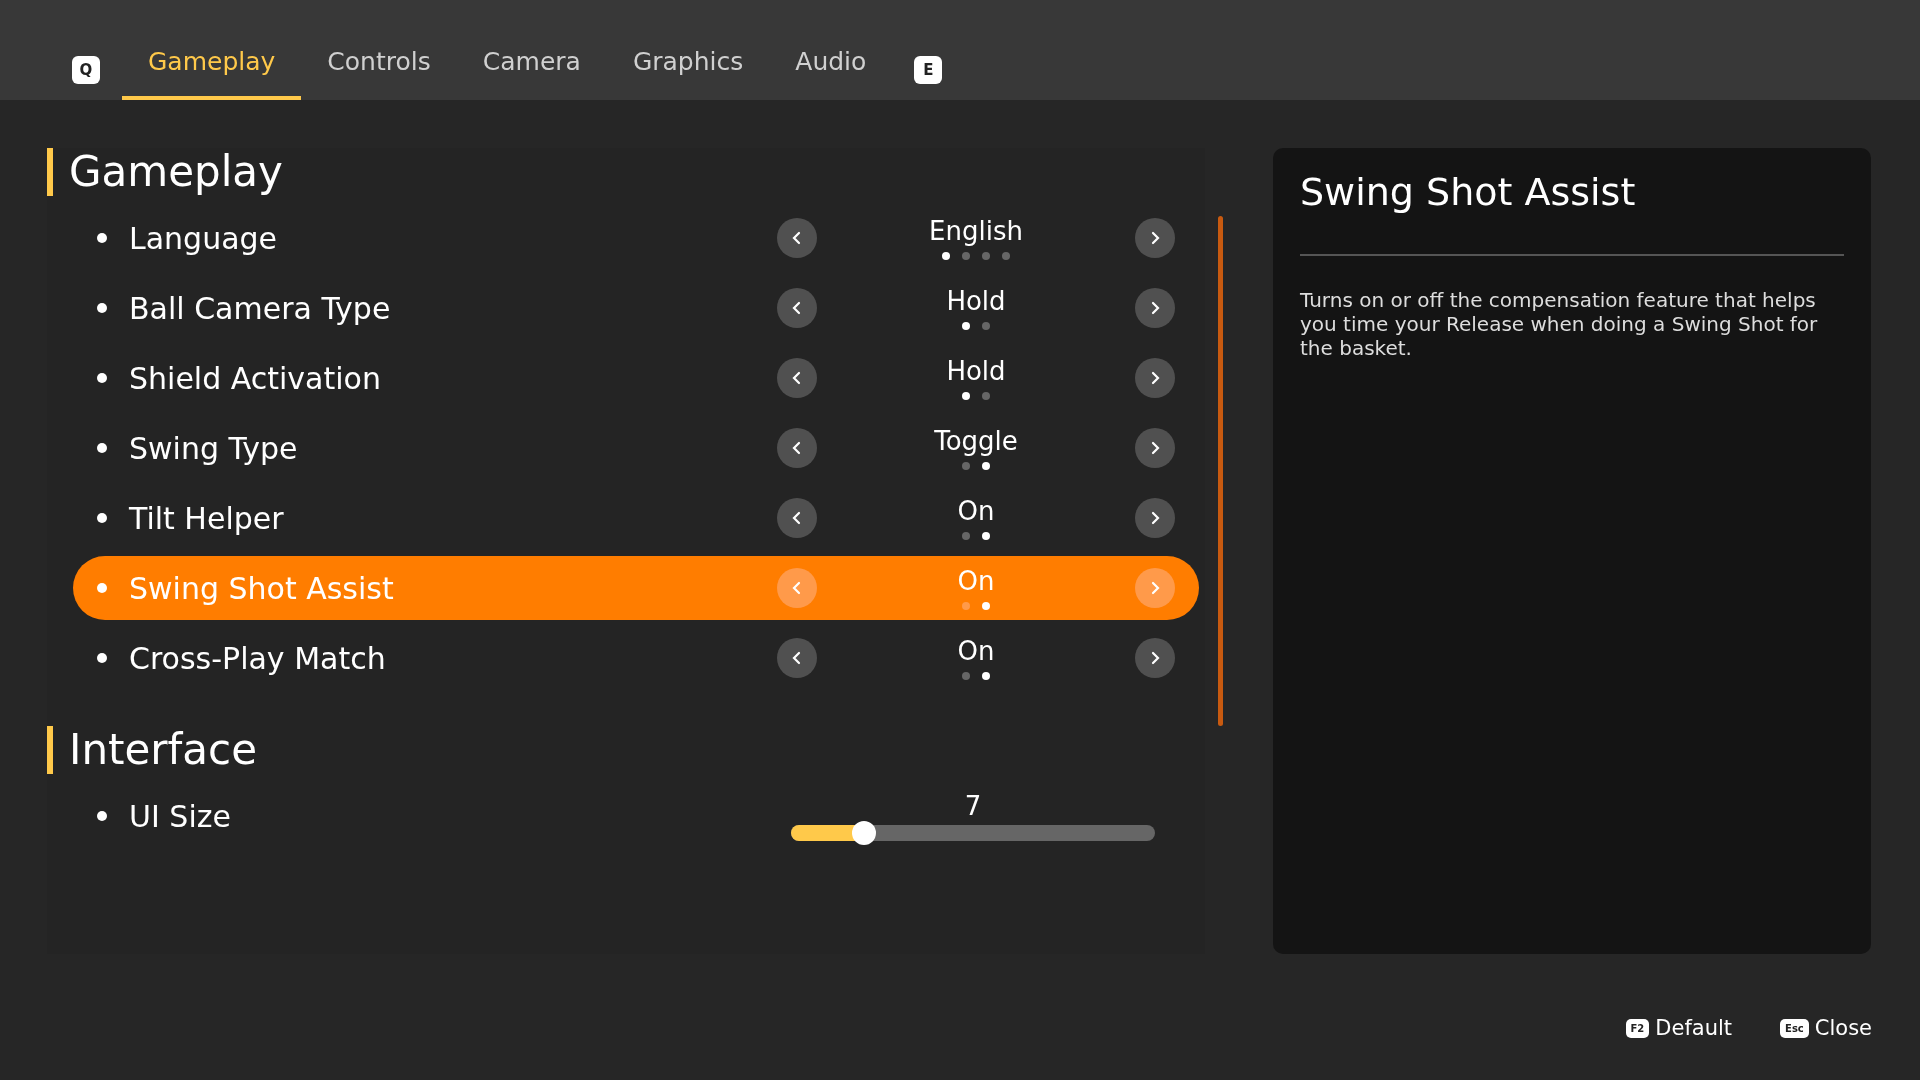 The width and height of the screenshot is (1920, 1080). What do you see at coordinates (213, 448) in the screenshot?
I see `setting-label: Swing Type` at bounding box center [213, 448].